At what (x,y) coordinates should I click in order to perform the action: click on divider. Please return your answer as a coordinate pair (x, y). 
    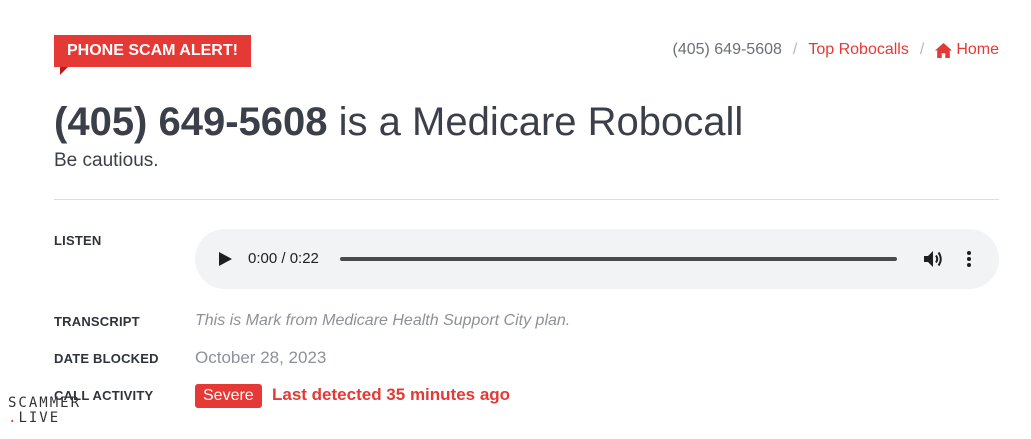
    Looking at the image, I should click on (526, 199).